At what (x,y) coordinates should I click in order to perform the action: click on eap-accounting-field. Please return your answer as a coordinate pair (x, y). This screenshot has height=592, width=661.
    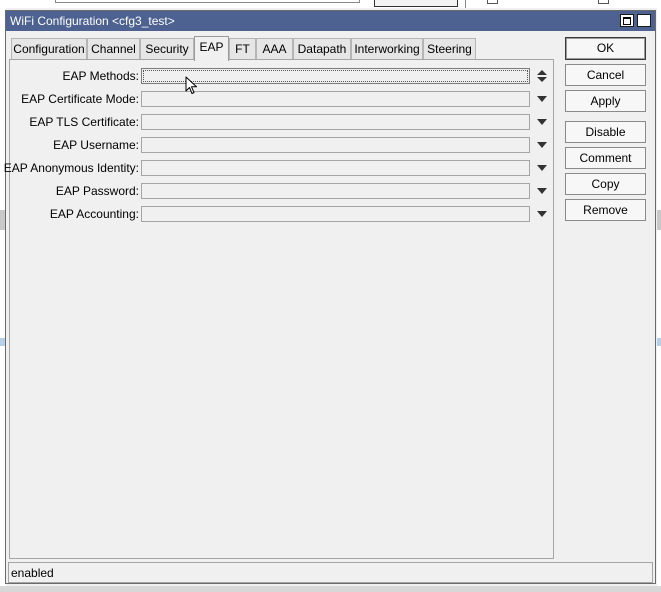
    Looking at the image, I should click on (335, 214).